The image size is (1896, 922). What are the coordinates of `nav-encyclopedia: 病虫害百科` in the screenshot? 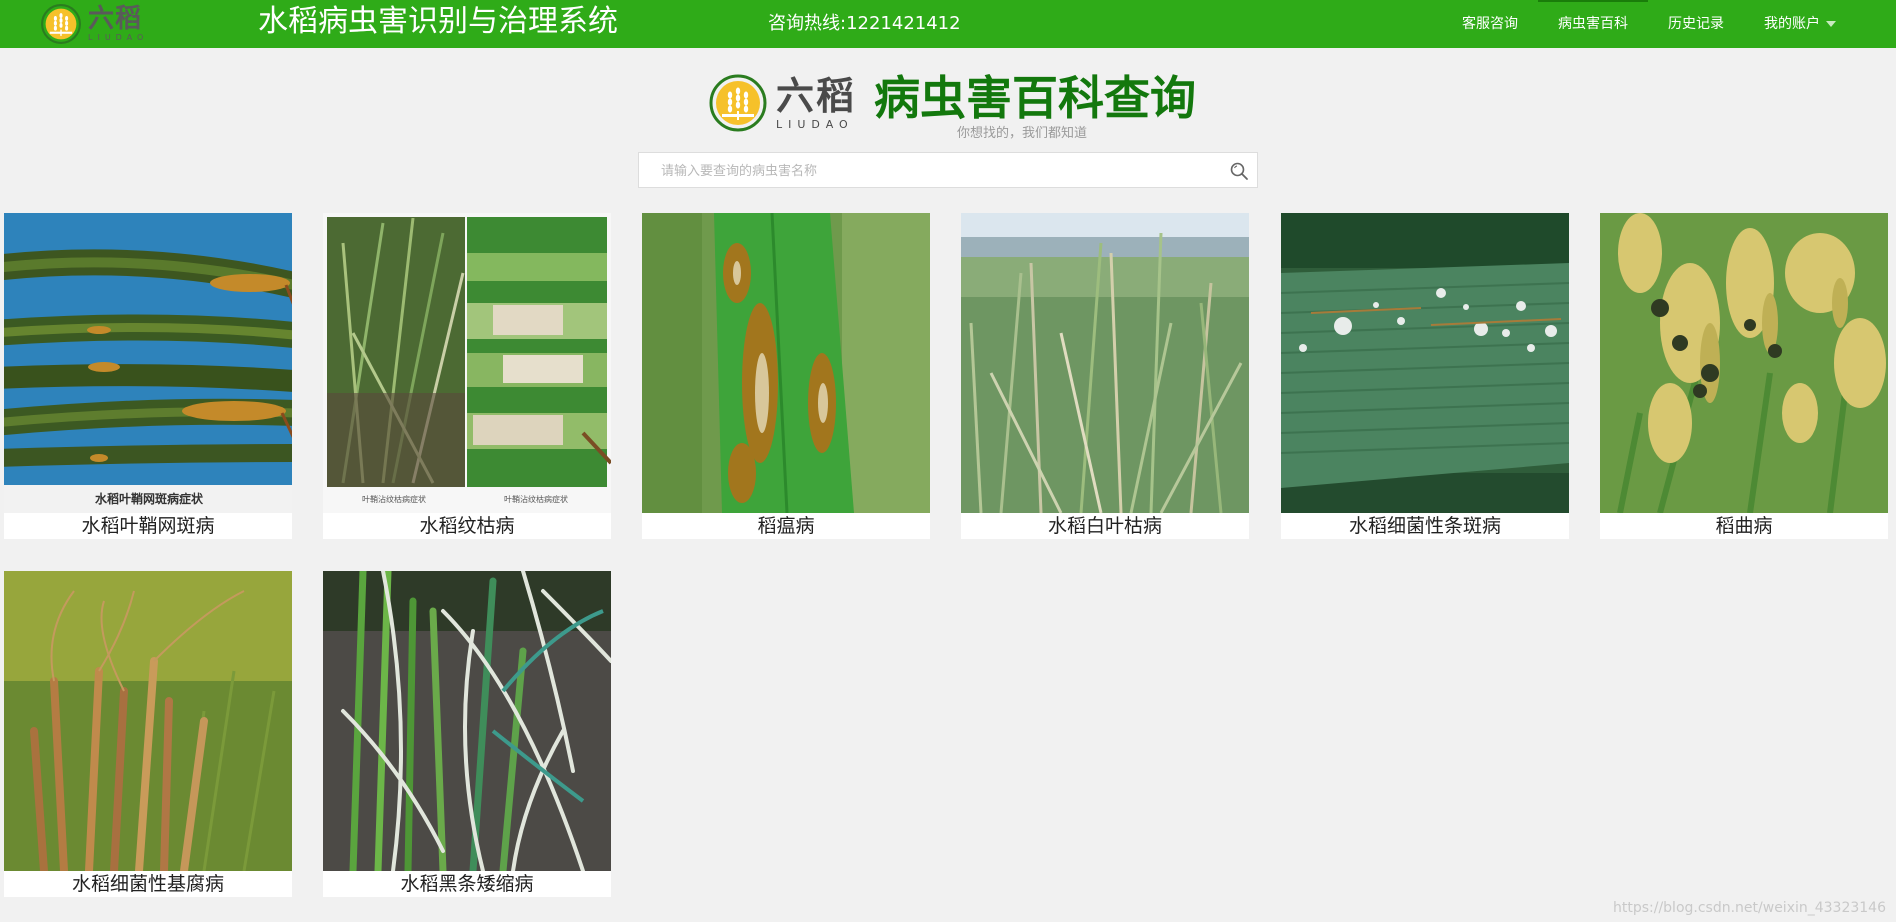 It's located at (1593, 24).